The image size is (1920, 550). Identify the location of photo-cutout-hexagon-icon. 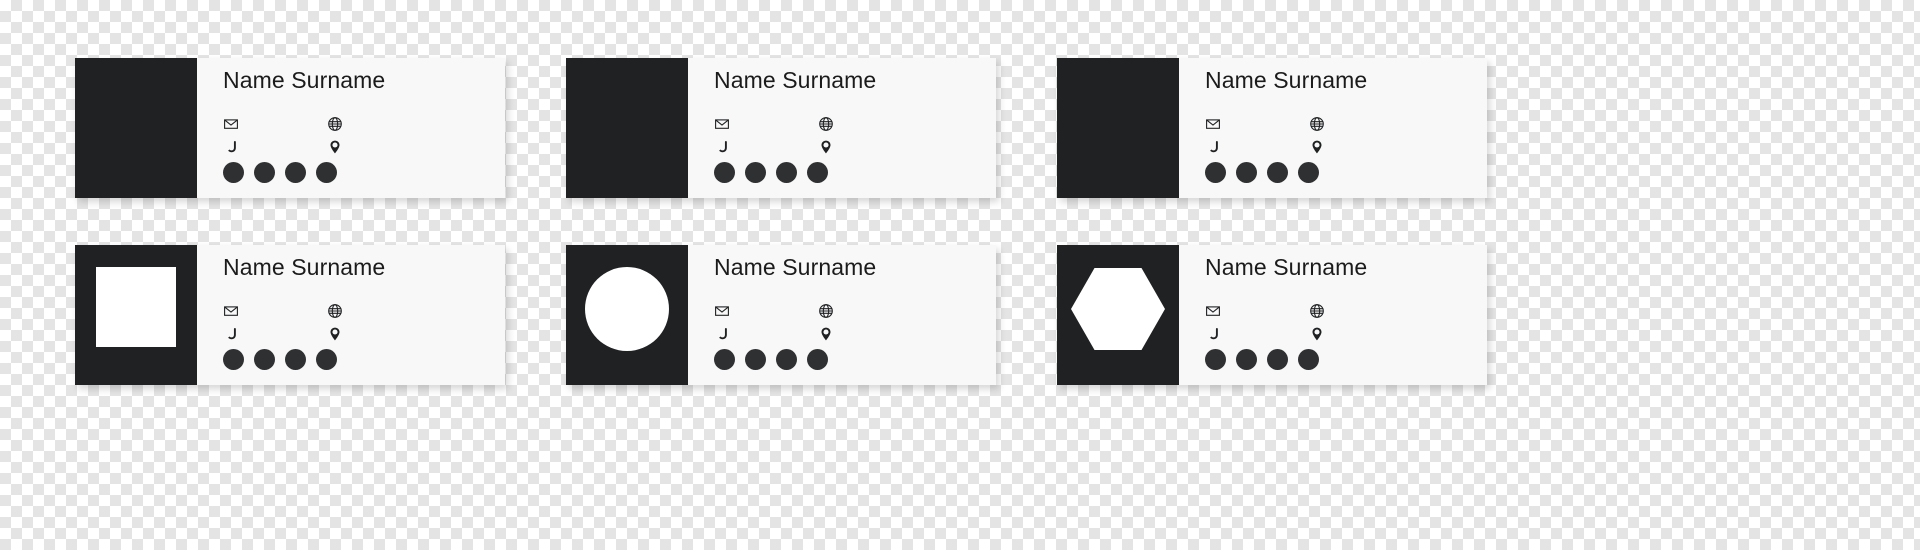
(1118, 309).